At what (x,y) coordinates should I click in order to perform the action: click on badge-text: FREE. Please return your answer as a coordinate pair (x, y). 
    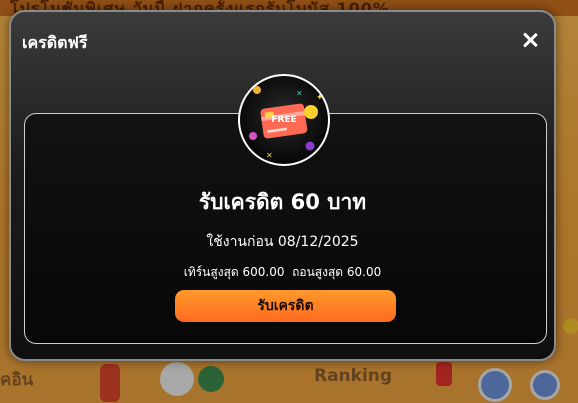
    Looking at the image, I should click on (283, 120).